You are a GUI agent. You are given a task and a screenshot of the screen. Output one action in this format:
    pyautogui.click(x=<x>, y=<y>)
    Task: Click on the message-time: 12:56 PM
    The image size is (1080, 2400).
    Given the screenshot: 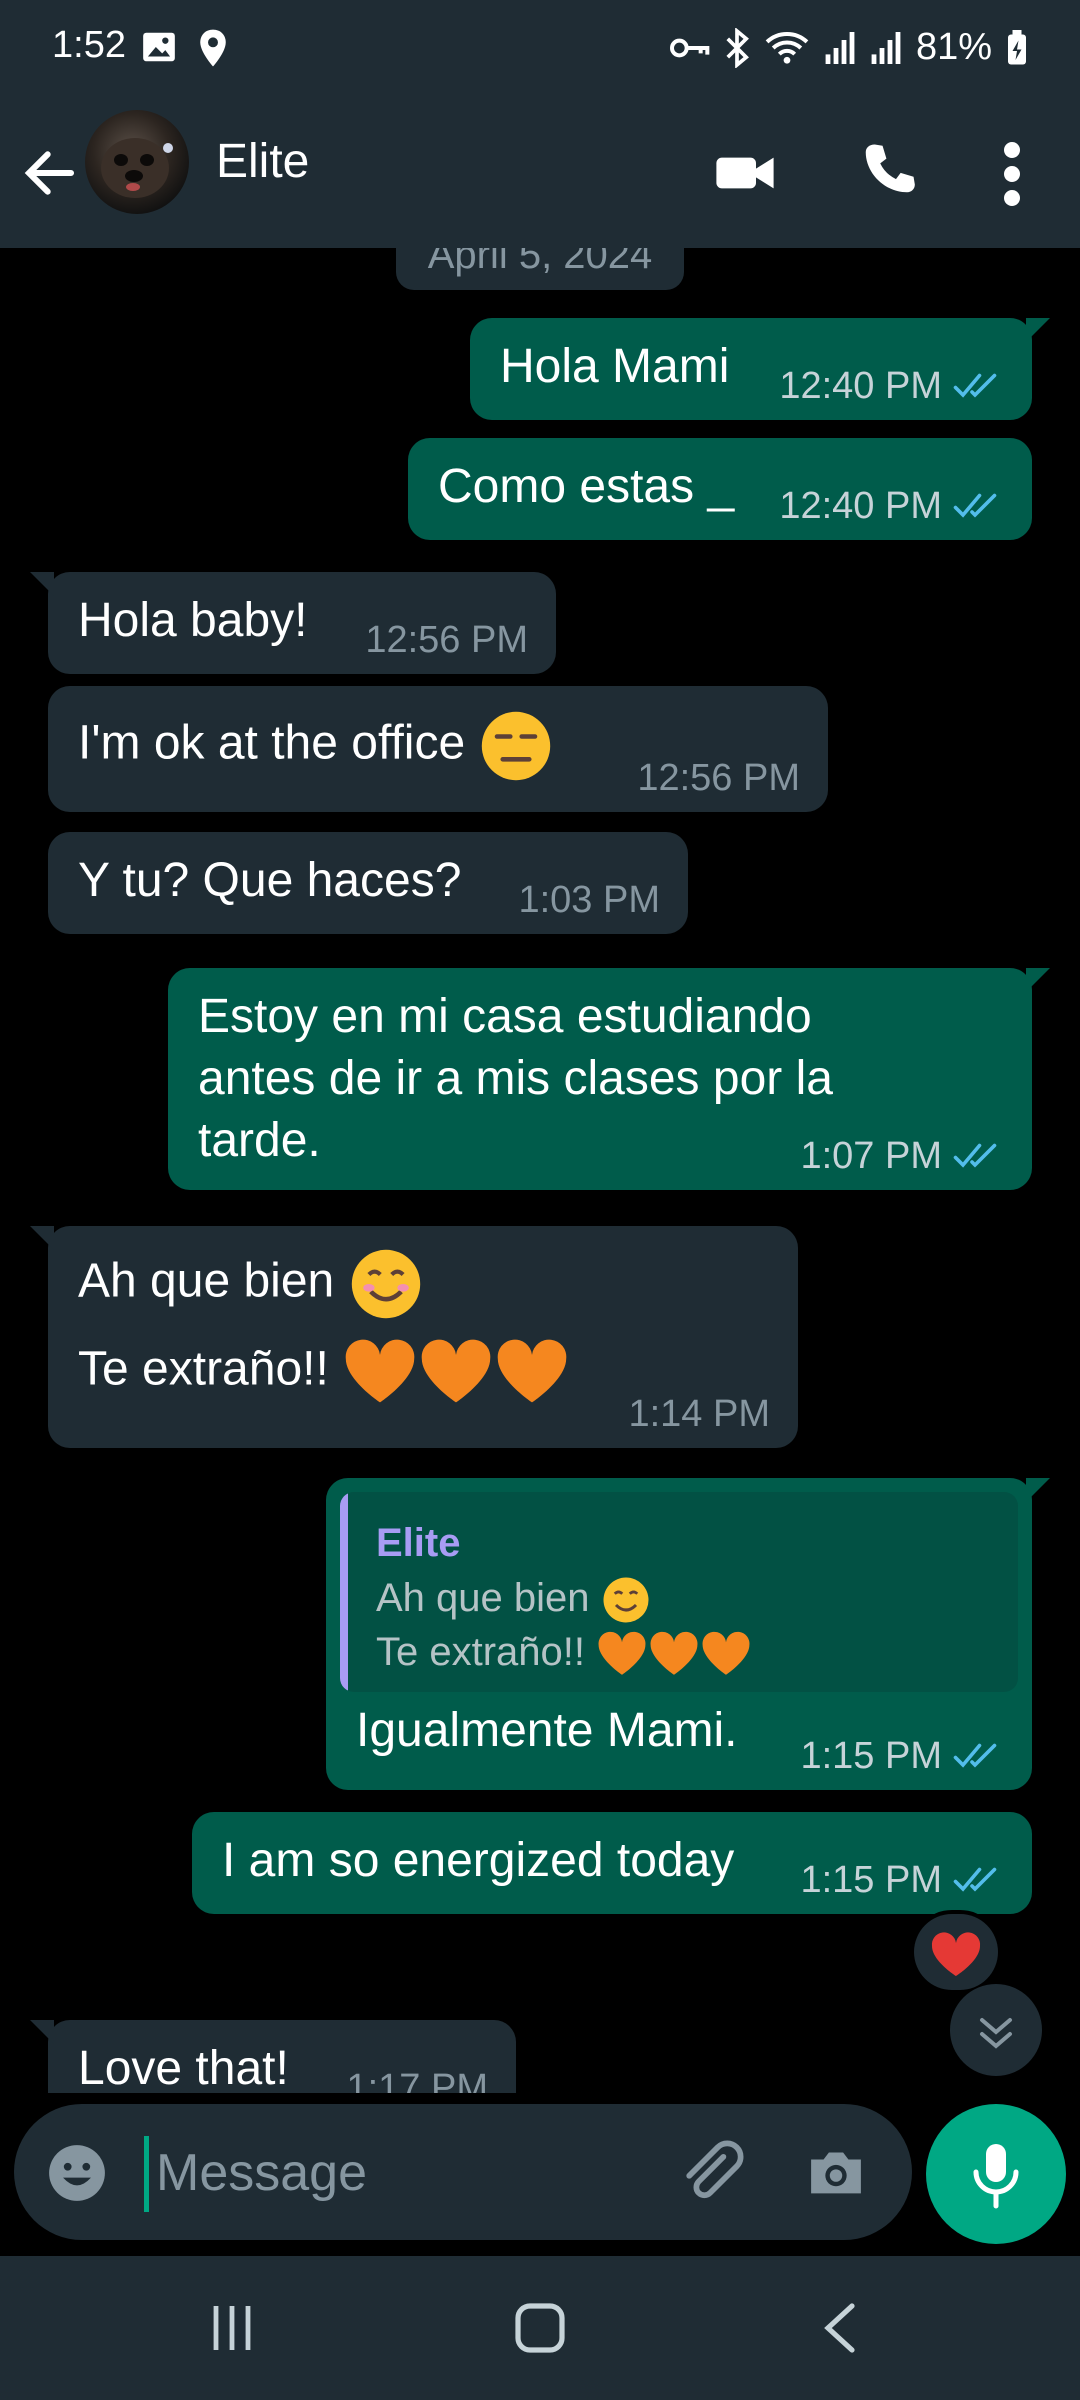 What is the action you would take?
    pyautogui.click(x=446, y=640)
    